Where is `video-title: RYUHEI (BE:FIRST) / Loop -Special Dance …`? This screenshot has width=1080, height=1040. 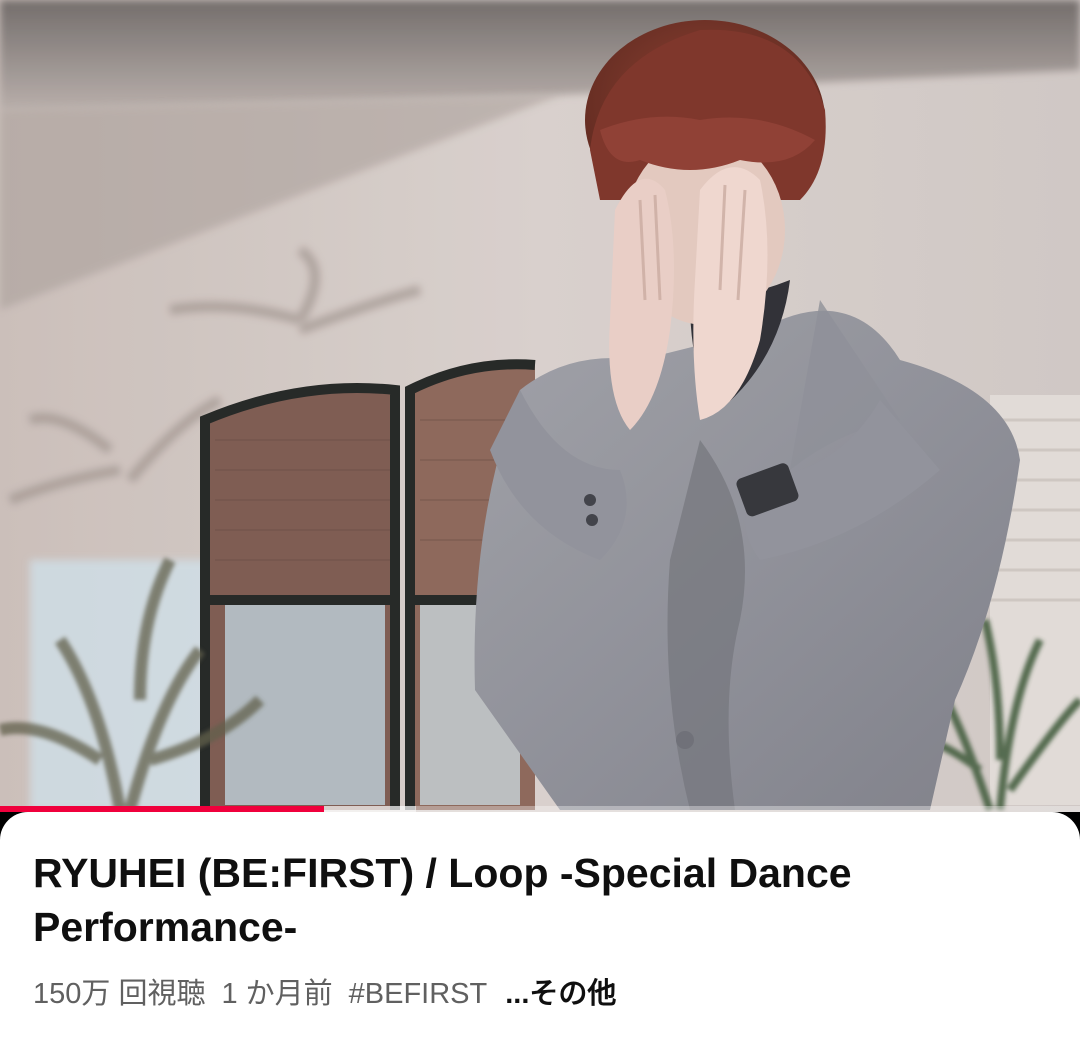
video-title: RYUHEI (BE:FIRST) / Loop -Special Dance … is located at coordinates (483, 900).